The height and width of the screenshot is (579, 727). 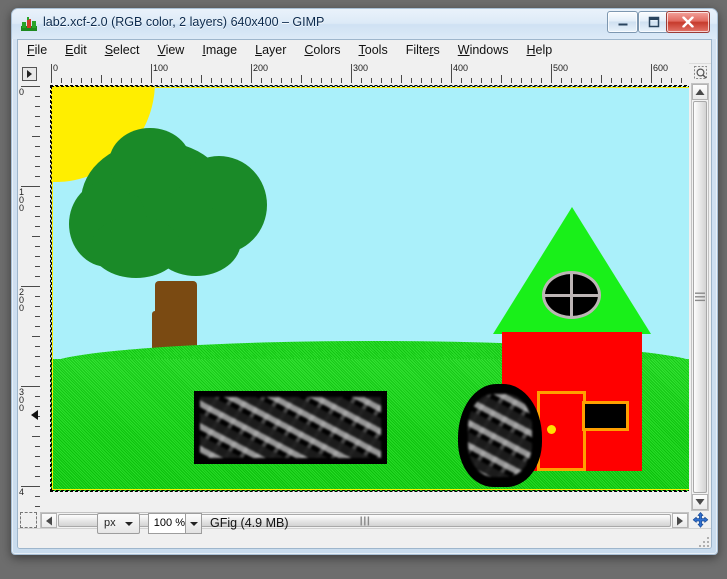 What do you see at coordinates (700, 520) in the screenshot?
I see `navigation-move-icon` at bounding box center [700, 520].